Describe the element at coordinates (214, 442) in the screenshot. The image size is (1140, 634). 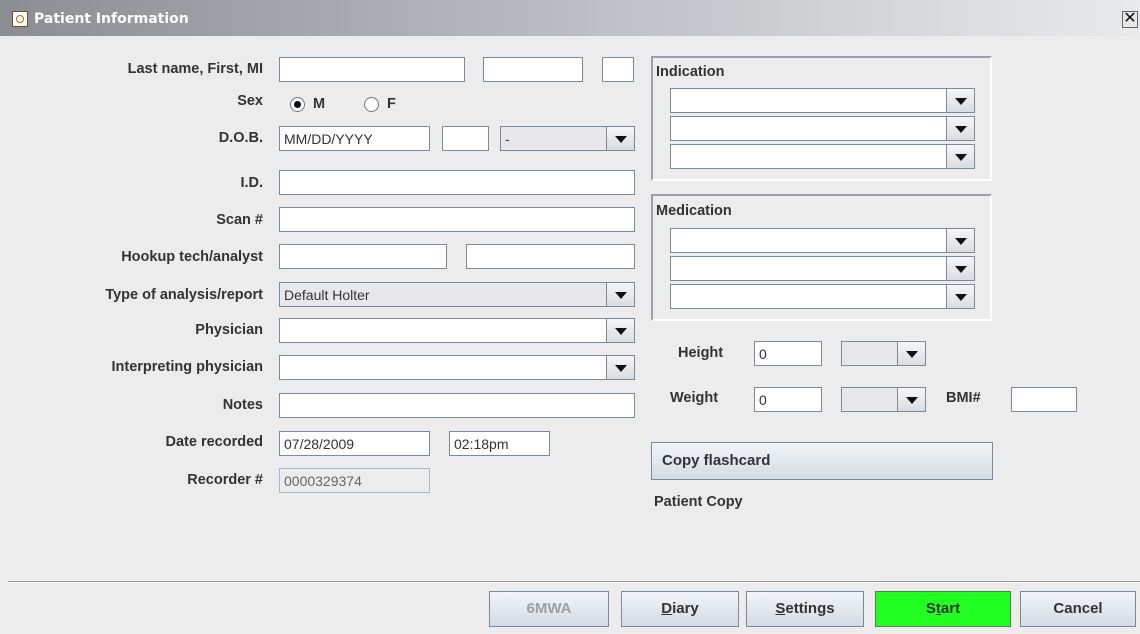
I see `date-label: Date recorded` at that location.